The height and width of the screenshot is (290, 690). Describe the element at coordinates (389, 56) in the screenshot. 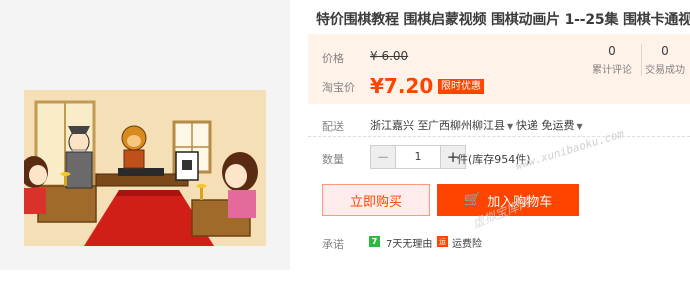

I see `original-price: ¥ 6.00` at that location.